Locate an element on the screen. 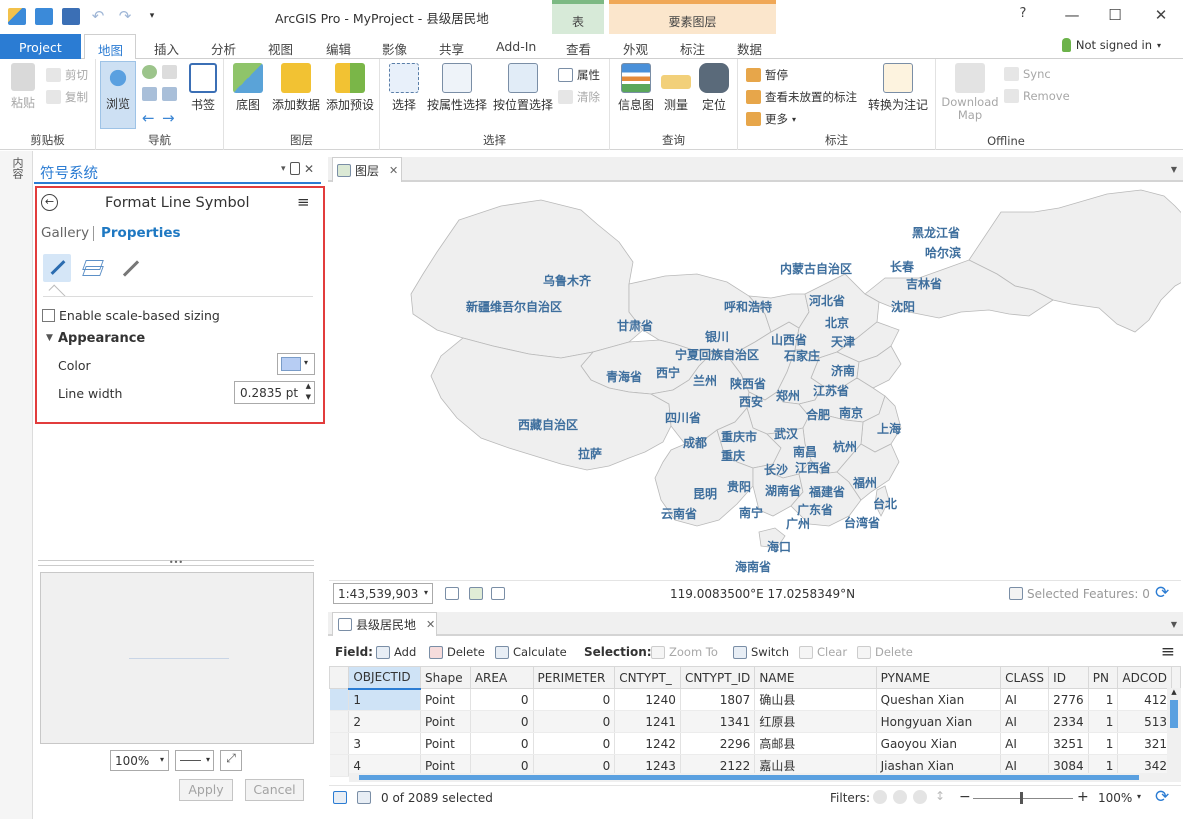 This screenshot has width=1183, height=819. scroll-thumb is located at coordinates (1174, 714).